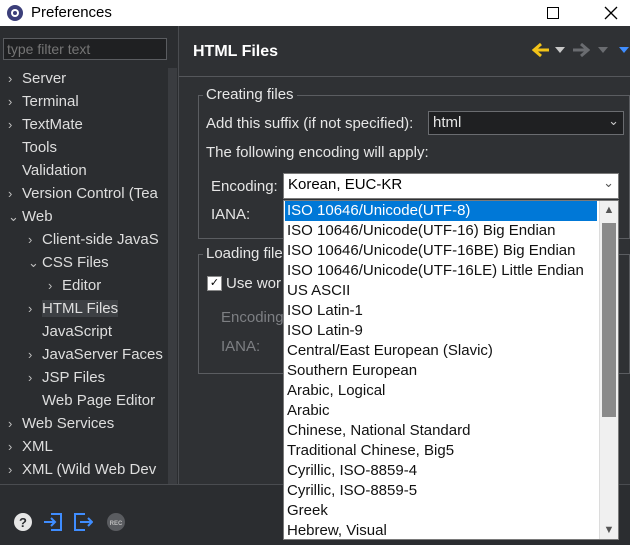 The height and width of the screenshot is (545, 630). What do you see at coordinates (581, 50) in the screenshot?
I see `forward-arrow-icon` at bounding box center [581, 50].